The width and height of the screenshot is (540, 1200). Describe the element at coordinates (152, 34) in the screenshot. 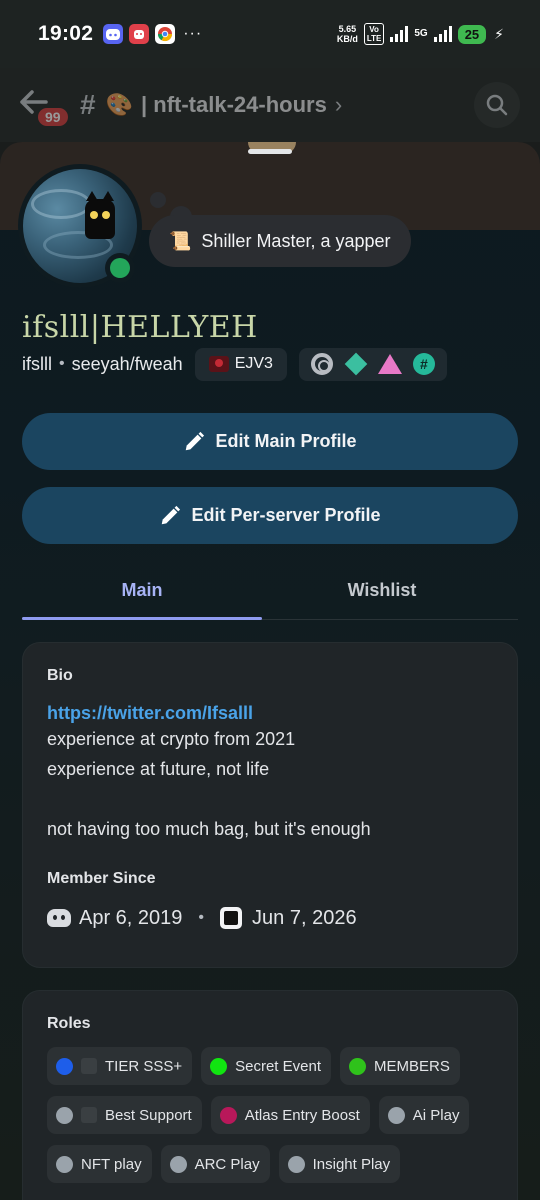

I see `notification-icons: ···` at that location.